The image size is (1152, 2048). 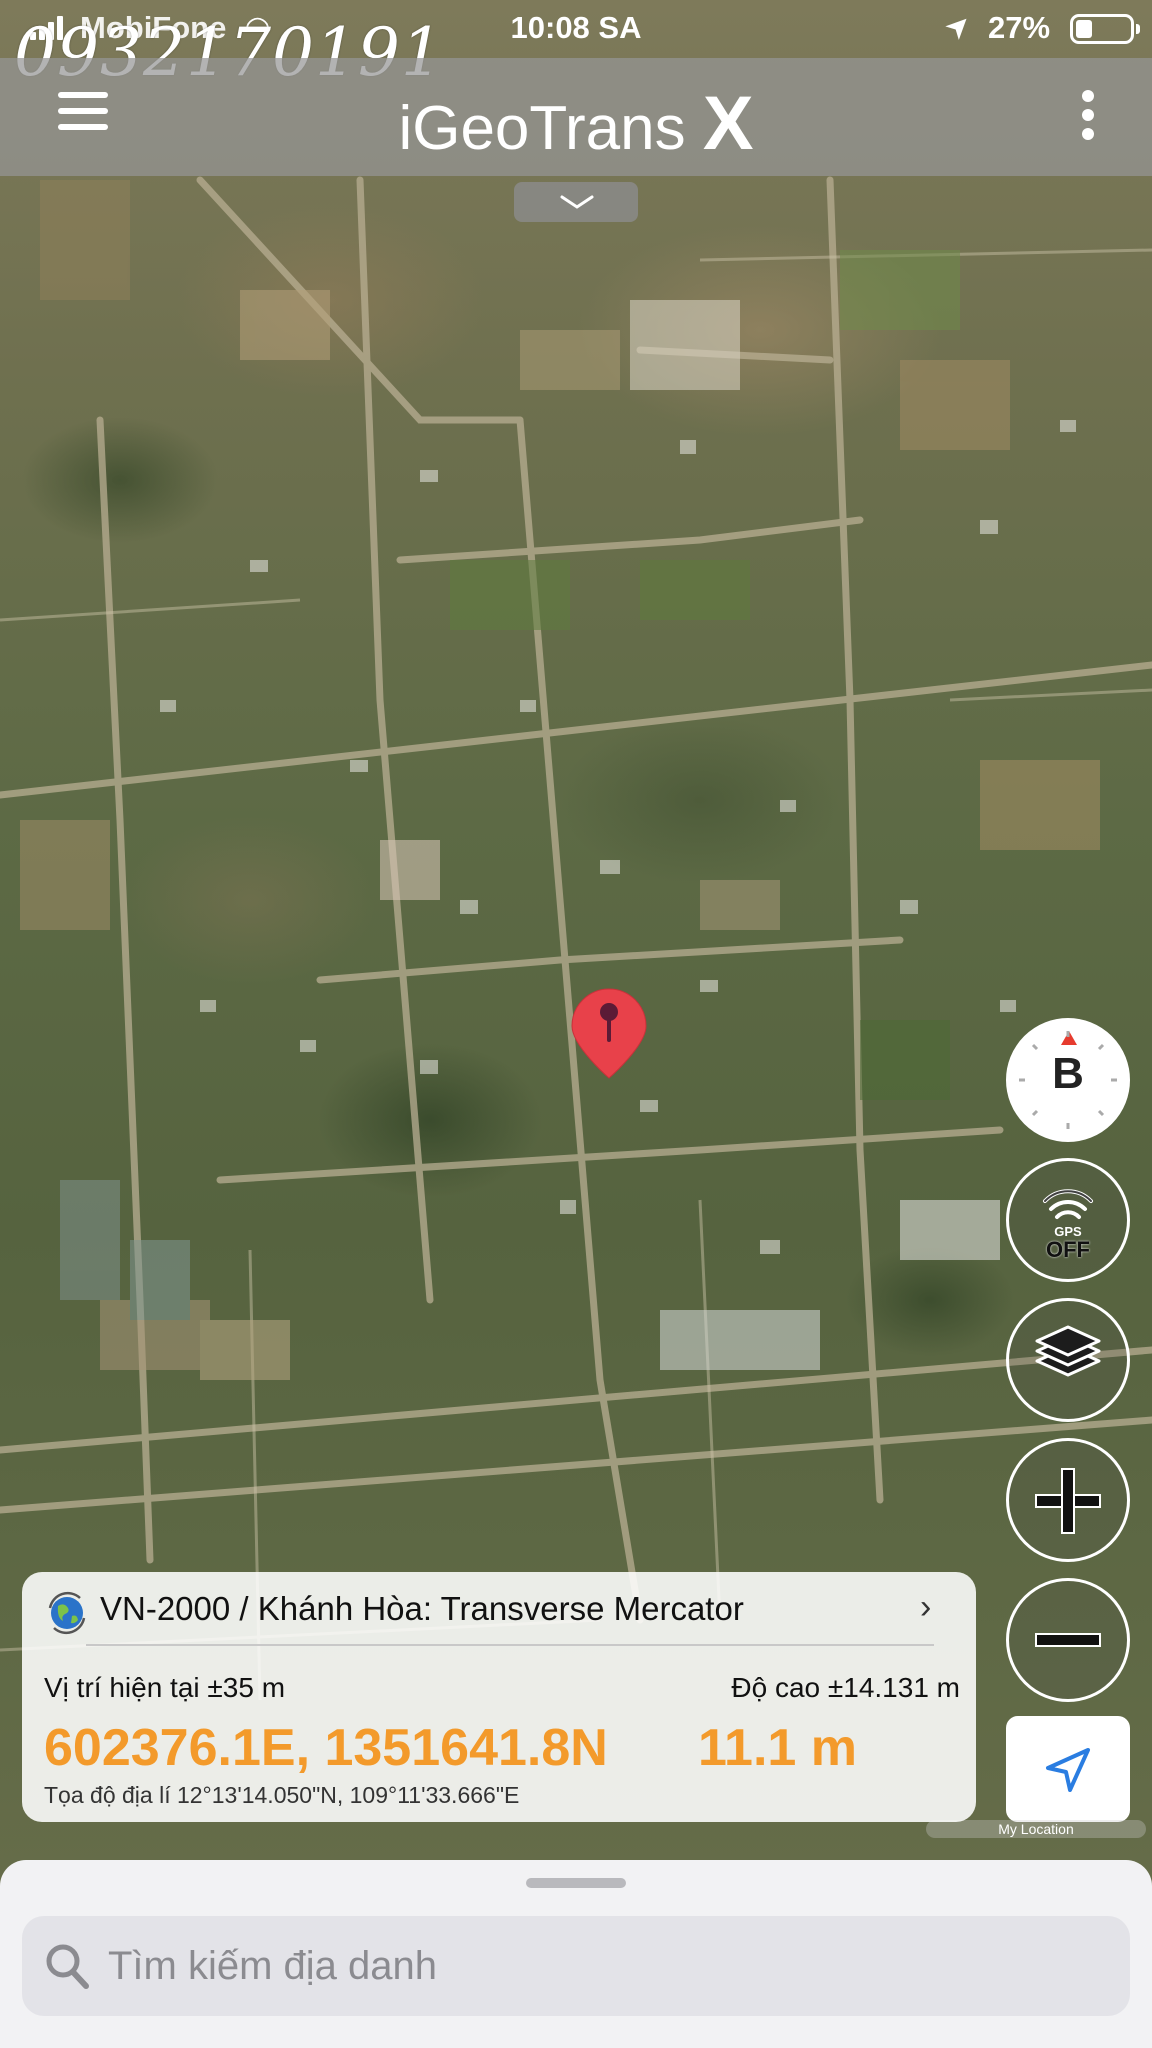 I want to click on chevron-down-icon, so click(x=577, y=202).